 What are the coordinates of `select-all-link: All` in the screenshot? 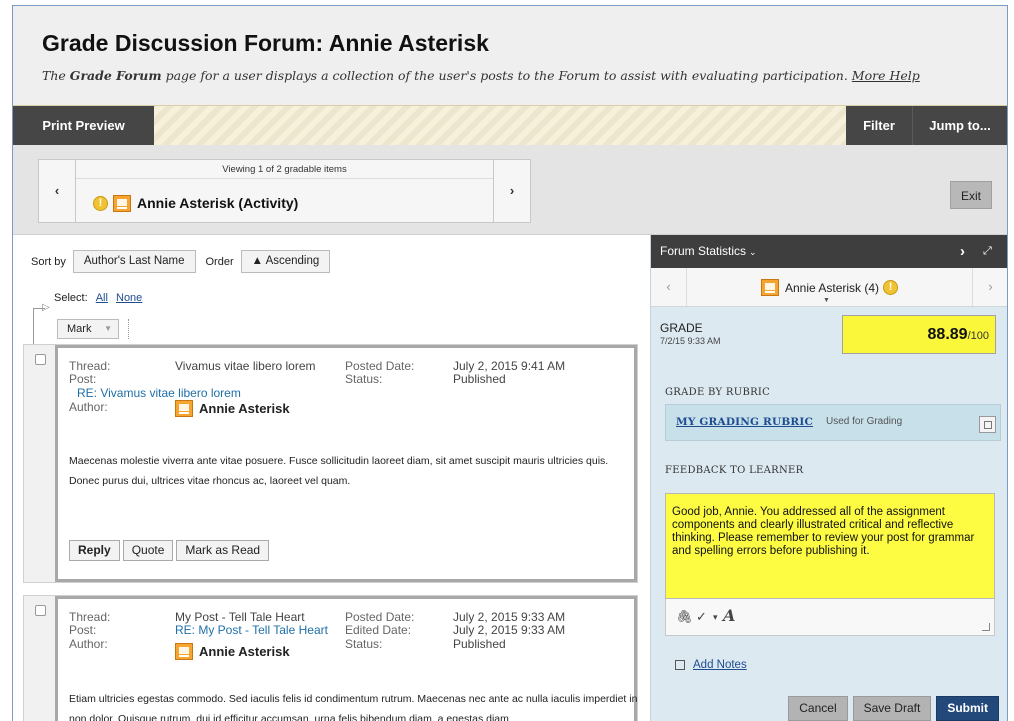 It's located at (102, 298).